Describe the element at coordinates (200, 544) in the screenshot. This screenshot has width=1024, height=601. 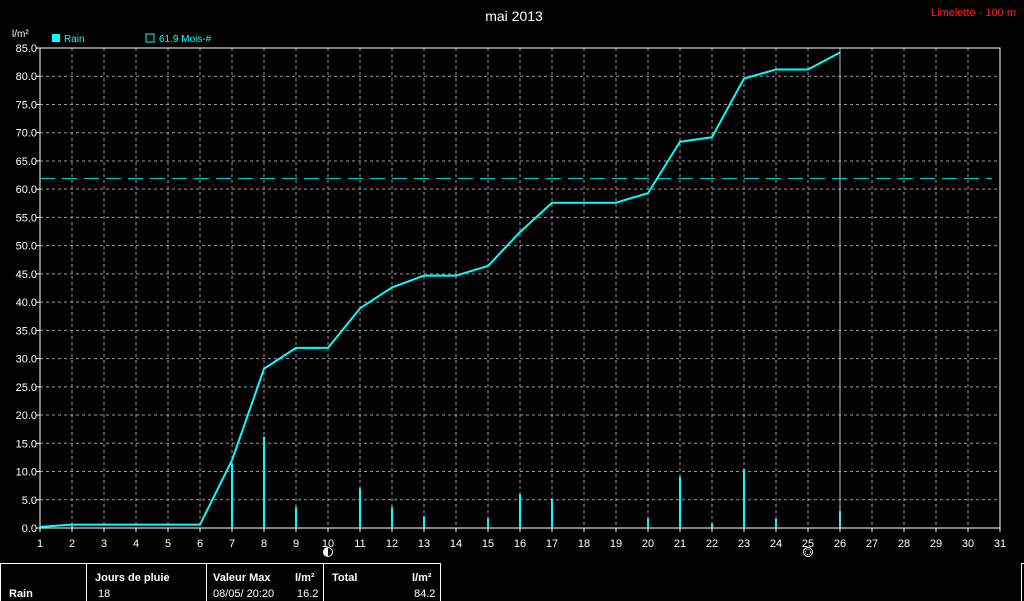
I see `x-tick-label-5: 6` at that location.